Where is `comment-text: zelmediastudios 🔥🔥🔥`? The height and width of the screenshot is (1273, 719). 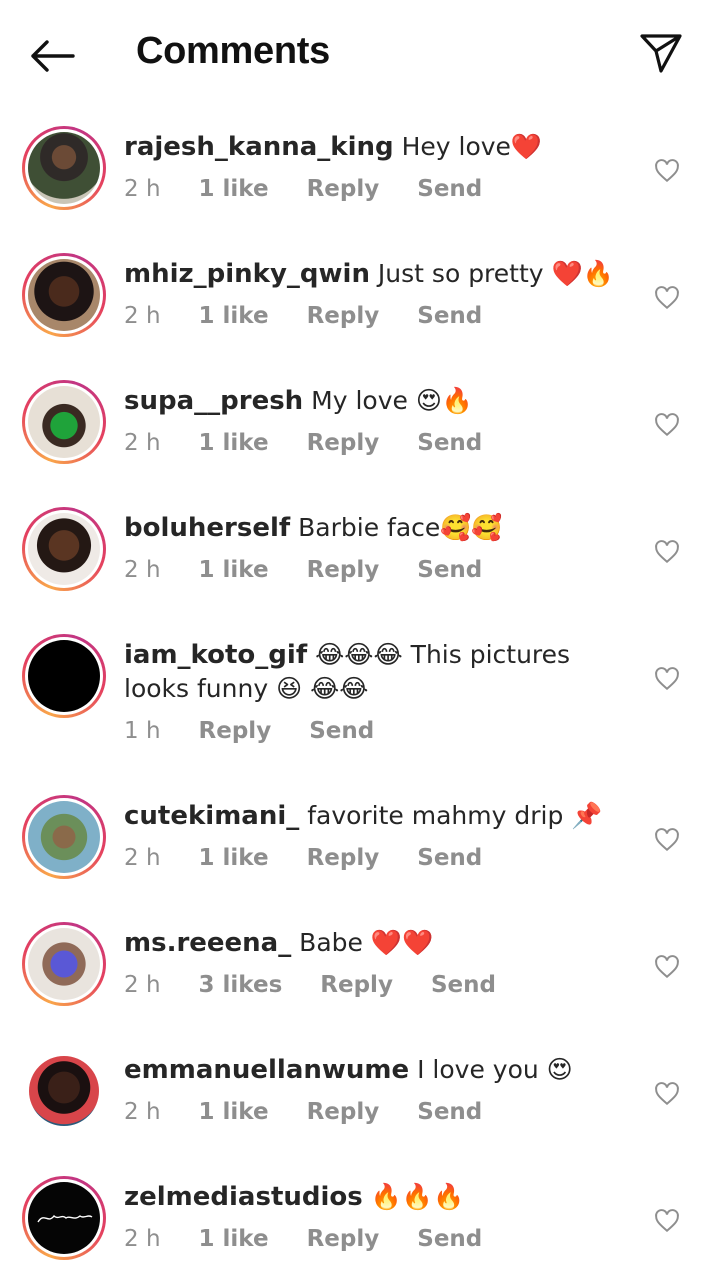 comment-text: zelmediastudios 🔥🔥🔥 is located at coordinates (294, 1197).